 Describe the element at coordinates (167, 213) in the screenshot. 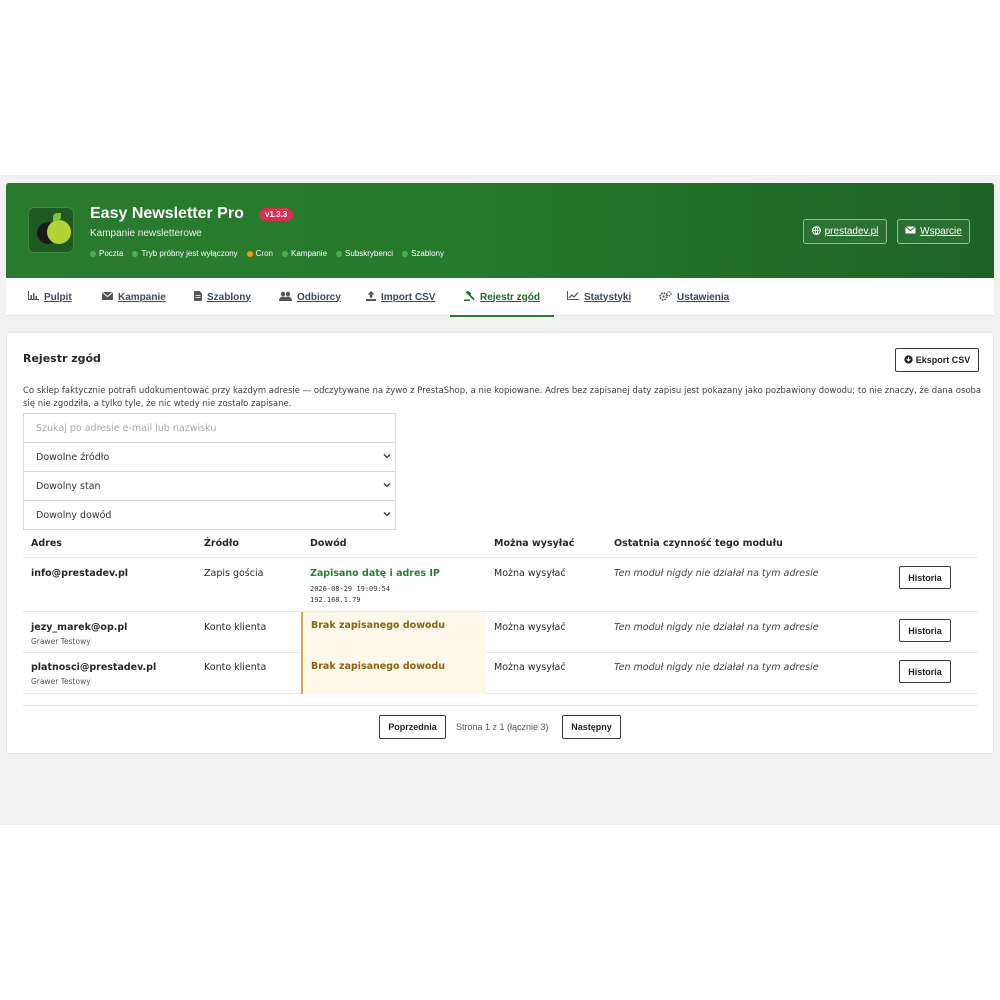

I see `app-title: Easy Newsletter Pro` at that location.